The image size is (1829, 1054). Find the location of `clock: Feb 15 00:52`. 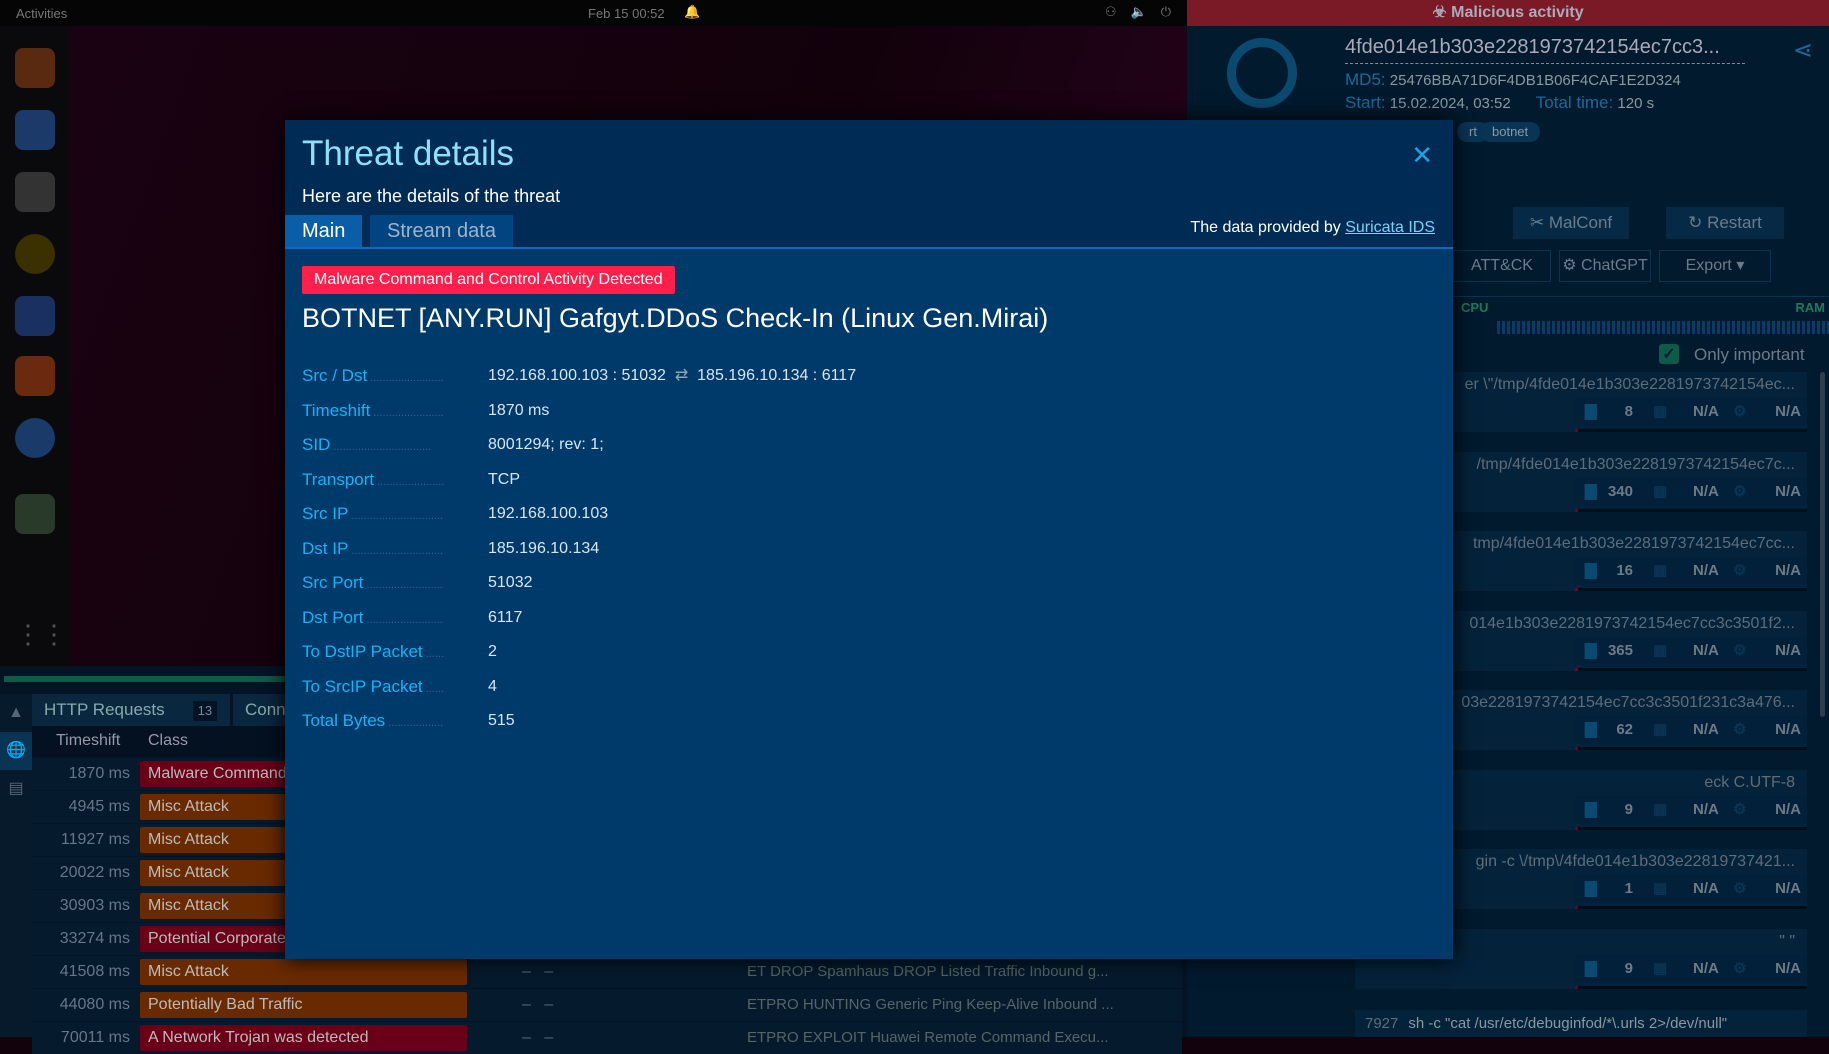

clock: Feb 15 00:52 is located at coordinates (626, 13).